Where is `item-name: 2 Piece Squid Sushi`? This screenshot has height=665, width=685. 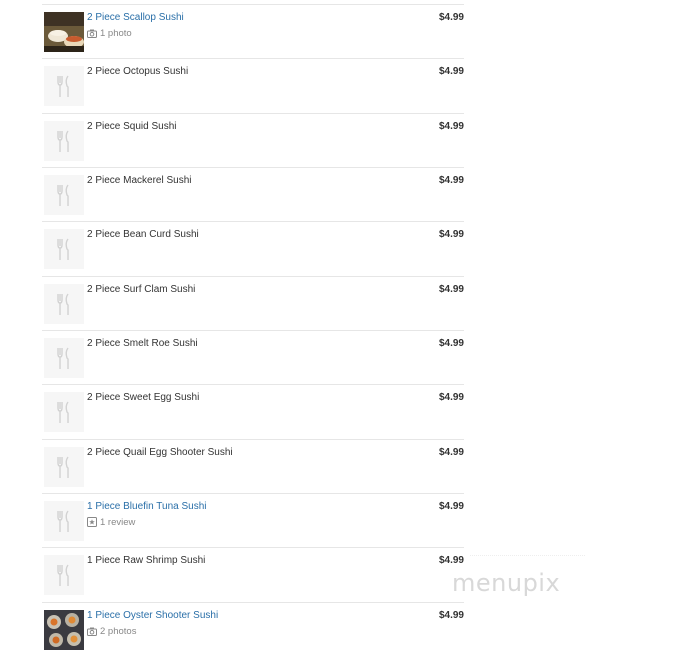 item-name: 2 Piece Squid Sushi is located at coordinates (132, 126).